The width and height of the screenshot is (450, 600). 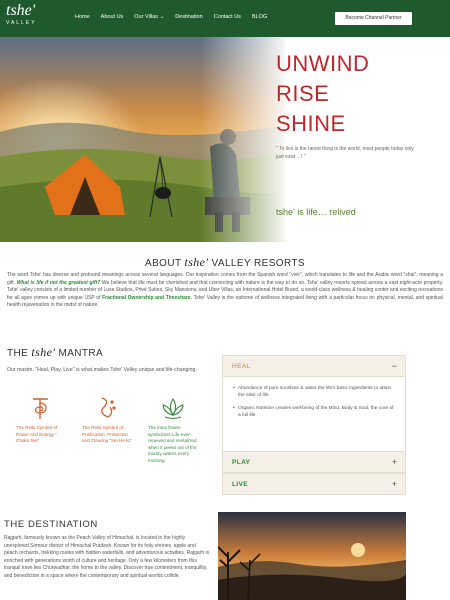 What do you see at coordinates (189, 17) in the screenshot?
I see `nav-destination: Destination` at bounding box center [189, 17].